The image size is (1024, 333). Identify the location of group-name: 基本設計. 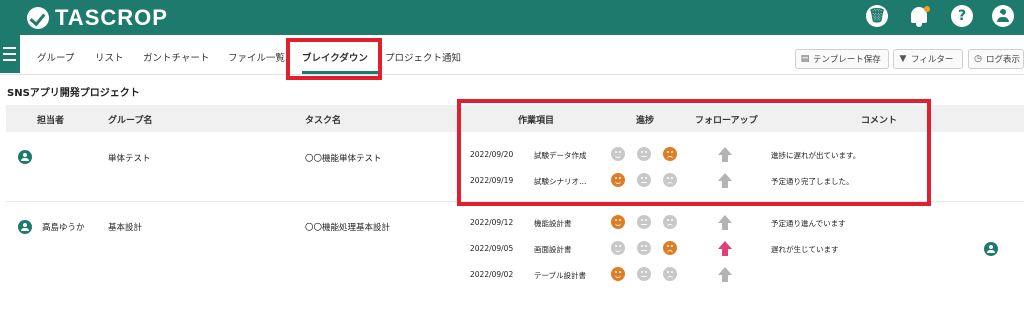
(125, 227).